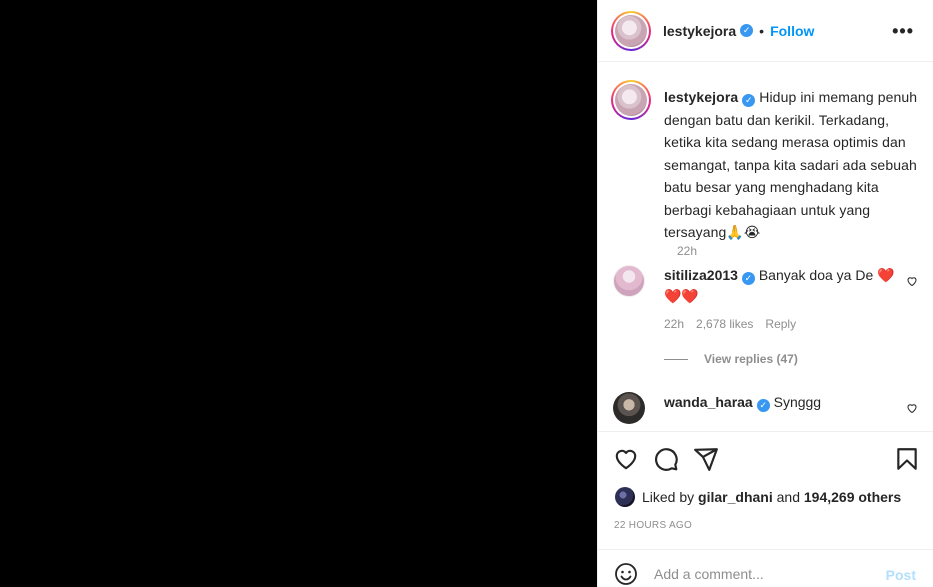 This screenshot has width=933, height=587. What do you see at coordinates (792, 31) in the screenshot?
I see `follow-button: Follow` at bounding box center [792, 31].